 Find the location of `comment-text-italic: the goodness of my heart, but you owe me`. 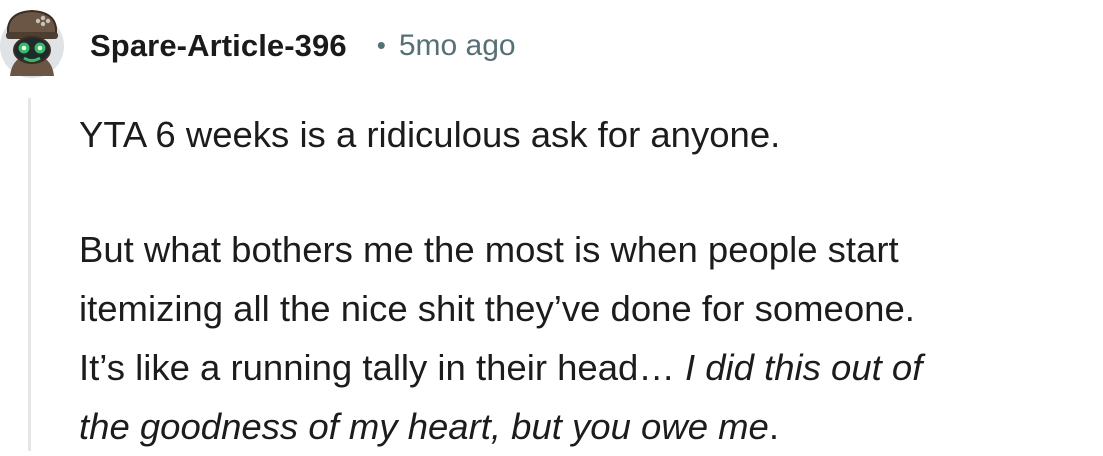

comment-text-italic: the goodness of my heart, but you owe me is located at coordinates (424, 426).